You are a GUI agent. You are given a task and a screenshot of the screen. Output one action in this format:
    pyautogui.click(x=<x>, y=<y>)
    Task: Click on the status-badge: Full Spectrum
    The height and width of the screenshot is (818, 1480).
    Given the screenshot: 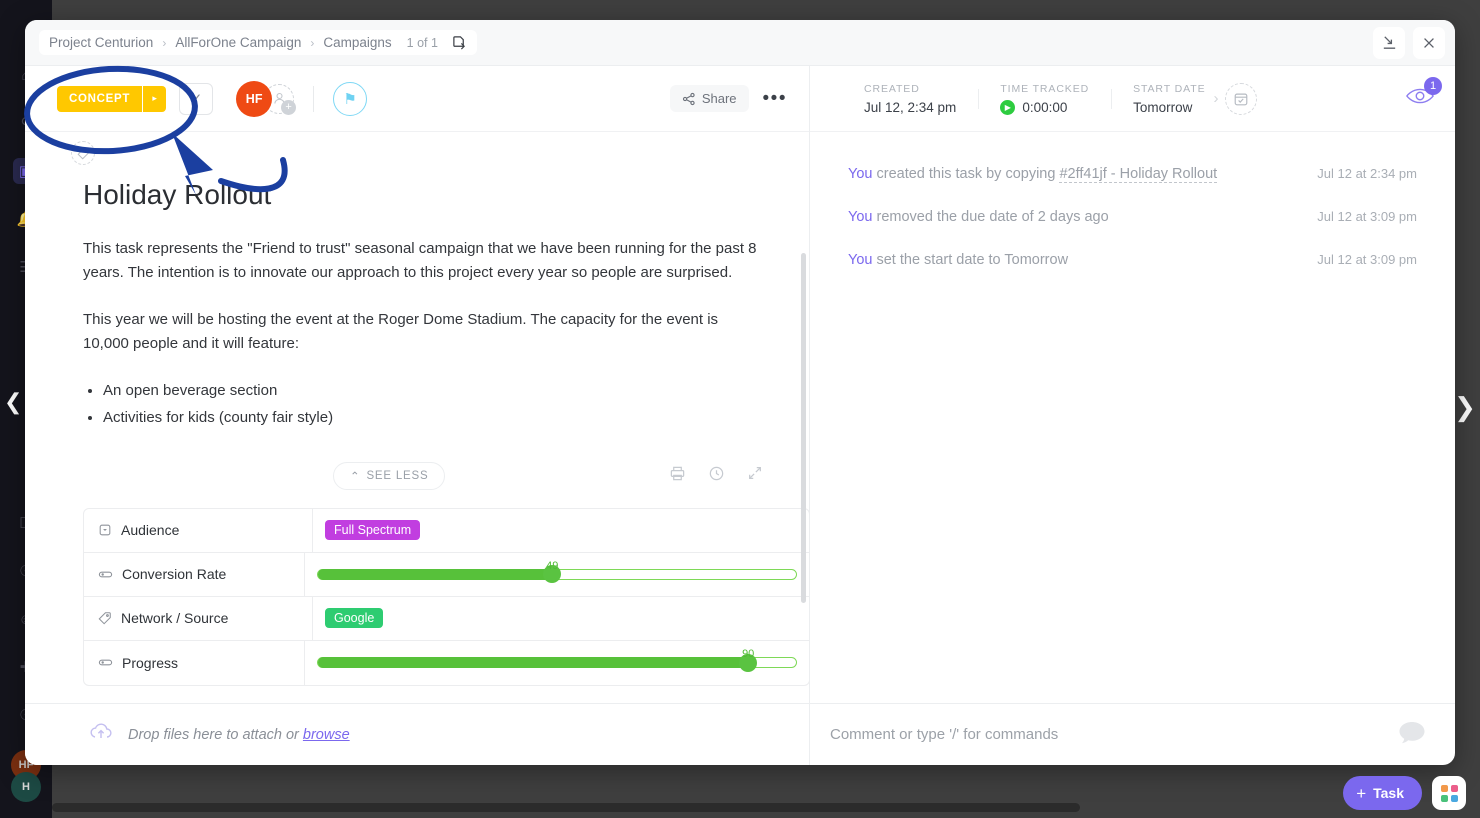 What is the action you would take?
    pyautogui.click(x=373, y=530)
    